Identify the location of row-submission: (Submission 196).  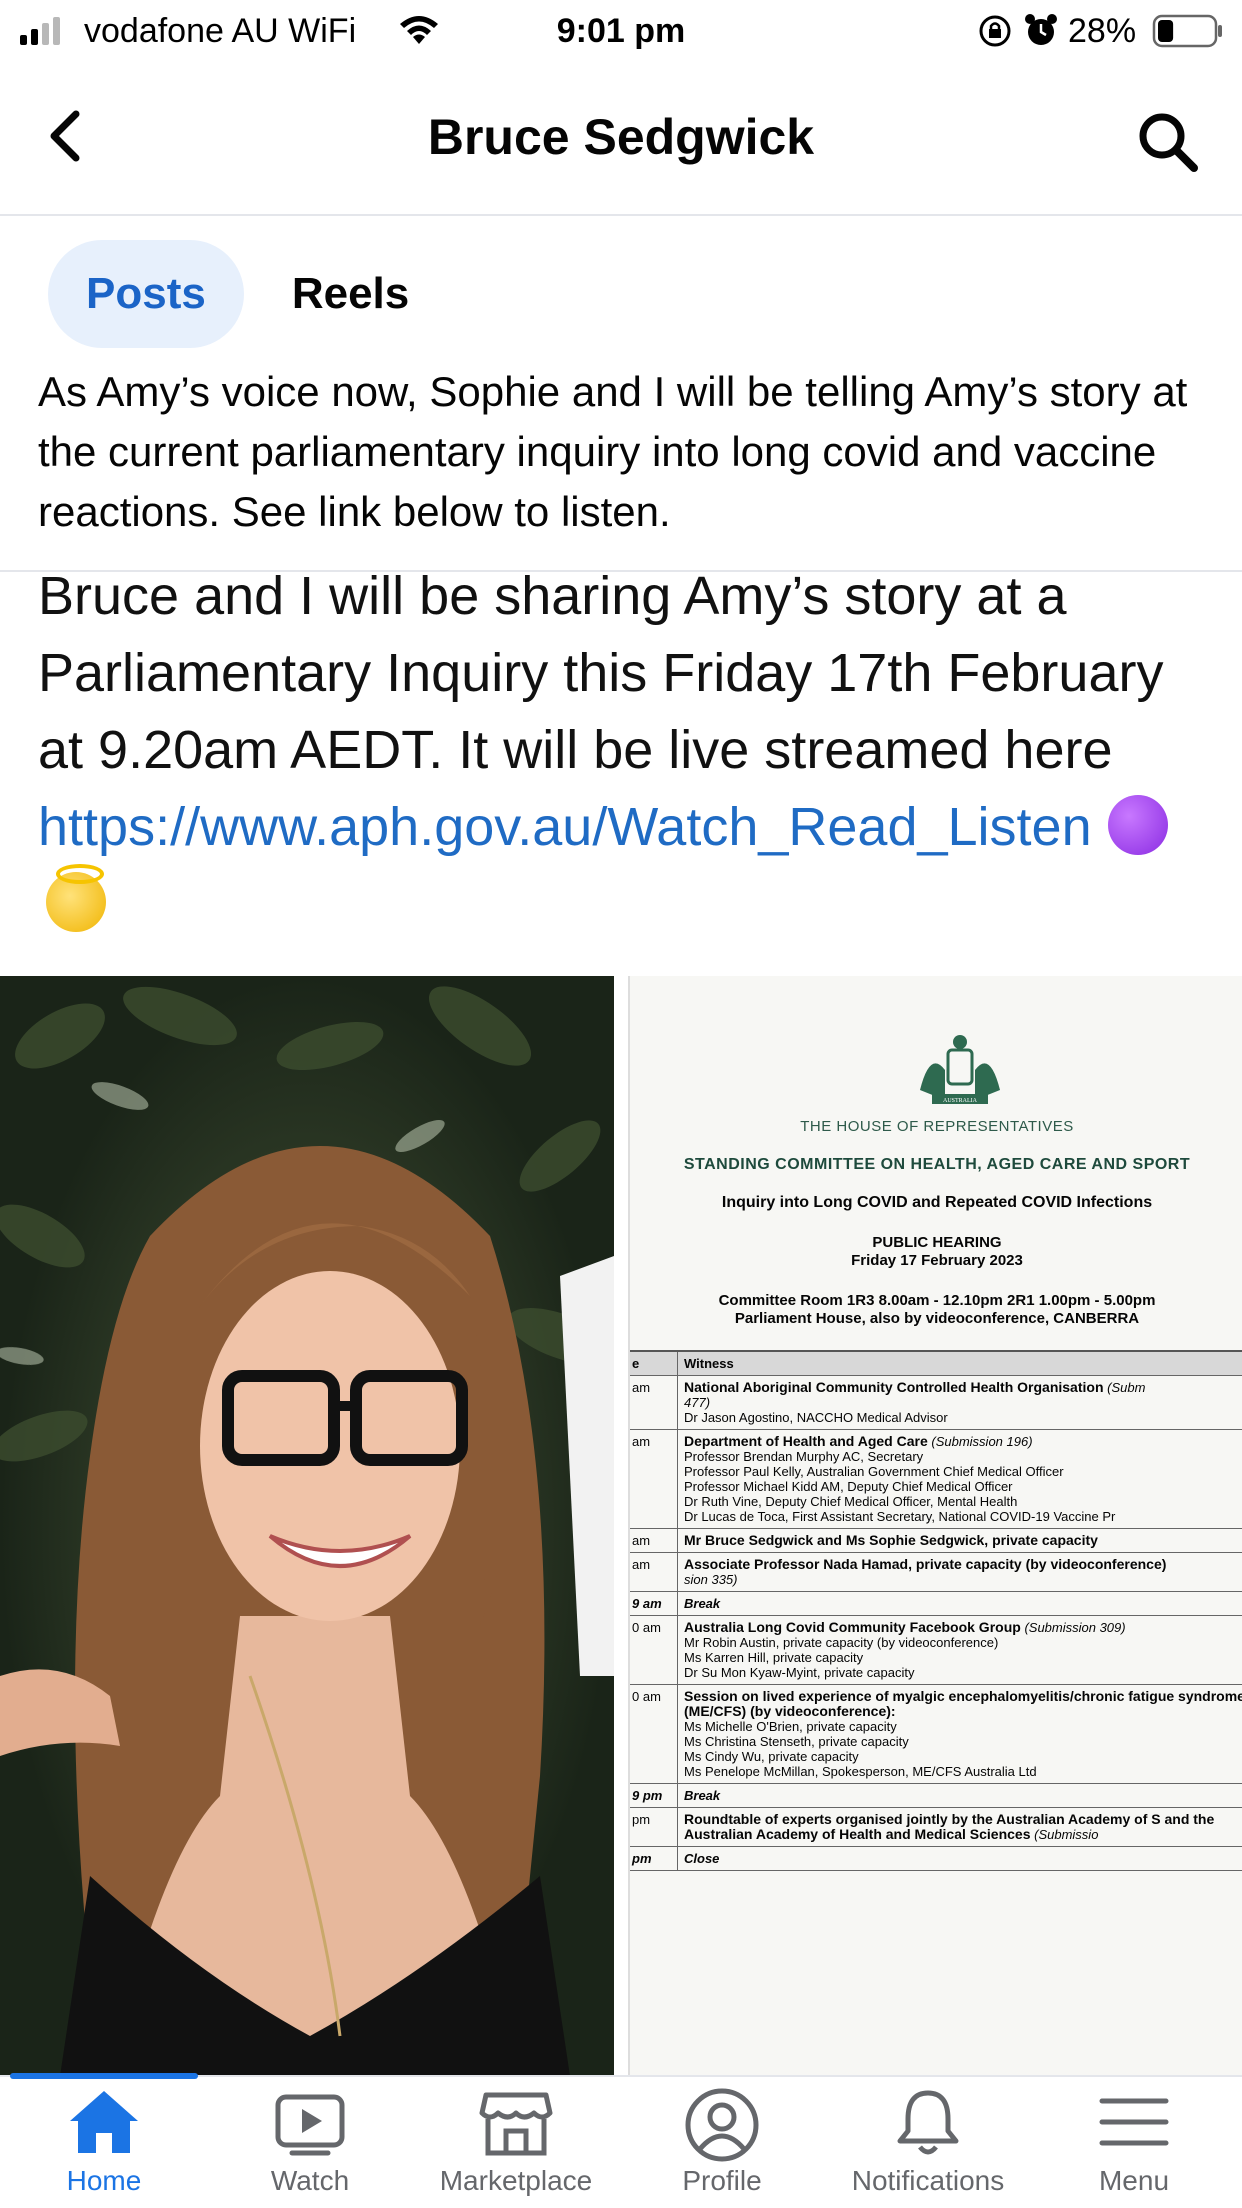
(982, 1441).